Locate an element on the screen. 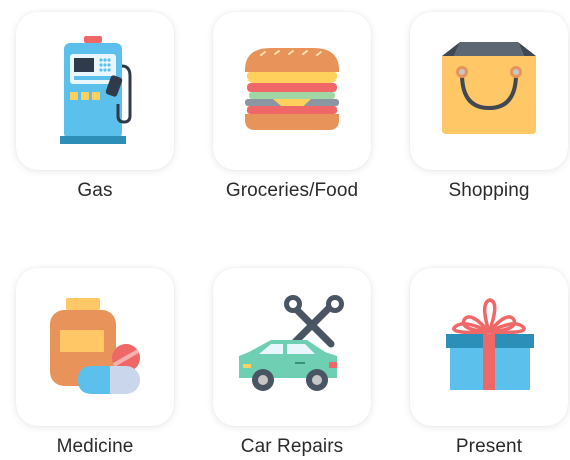 This screenshot has height=460, width=570. category-medicine: Medicine is located at coordinates (96, 364).